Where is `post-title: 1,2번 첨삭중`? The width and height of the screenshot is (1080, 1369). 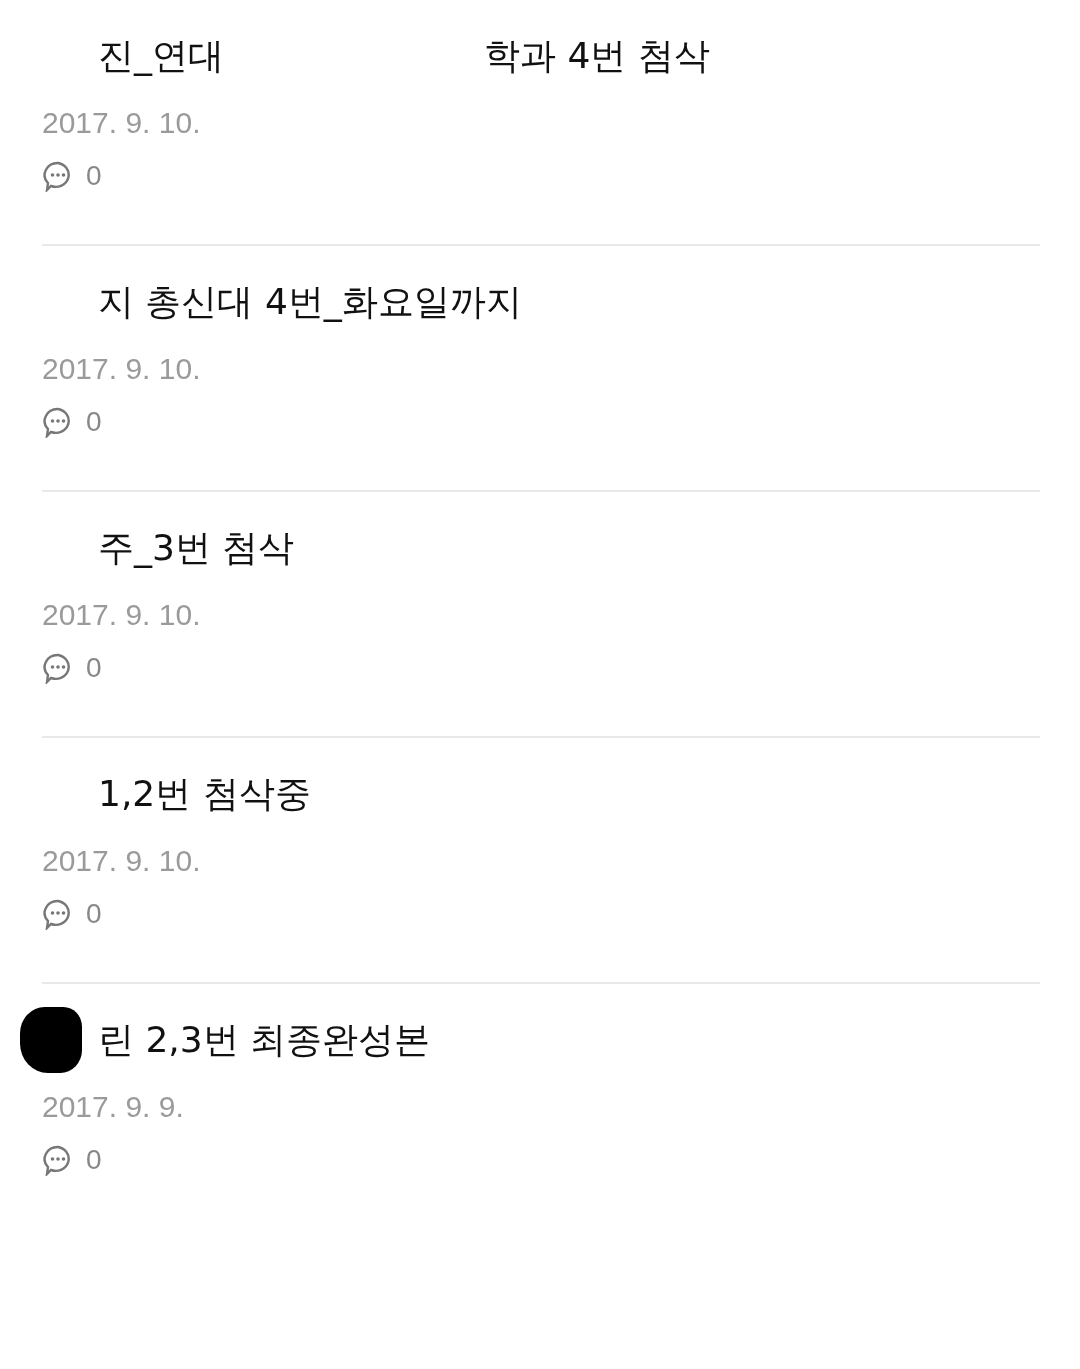 post-title: 1,2번 첨삭중 is located at coordinates (204, 794).